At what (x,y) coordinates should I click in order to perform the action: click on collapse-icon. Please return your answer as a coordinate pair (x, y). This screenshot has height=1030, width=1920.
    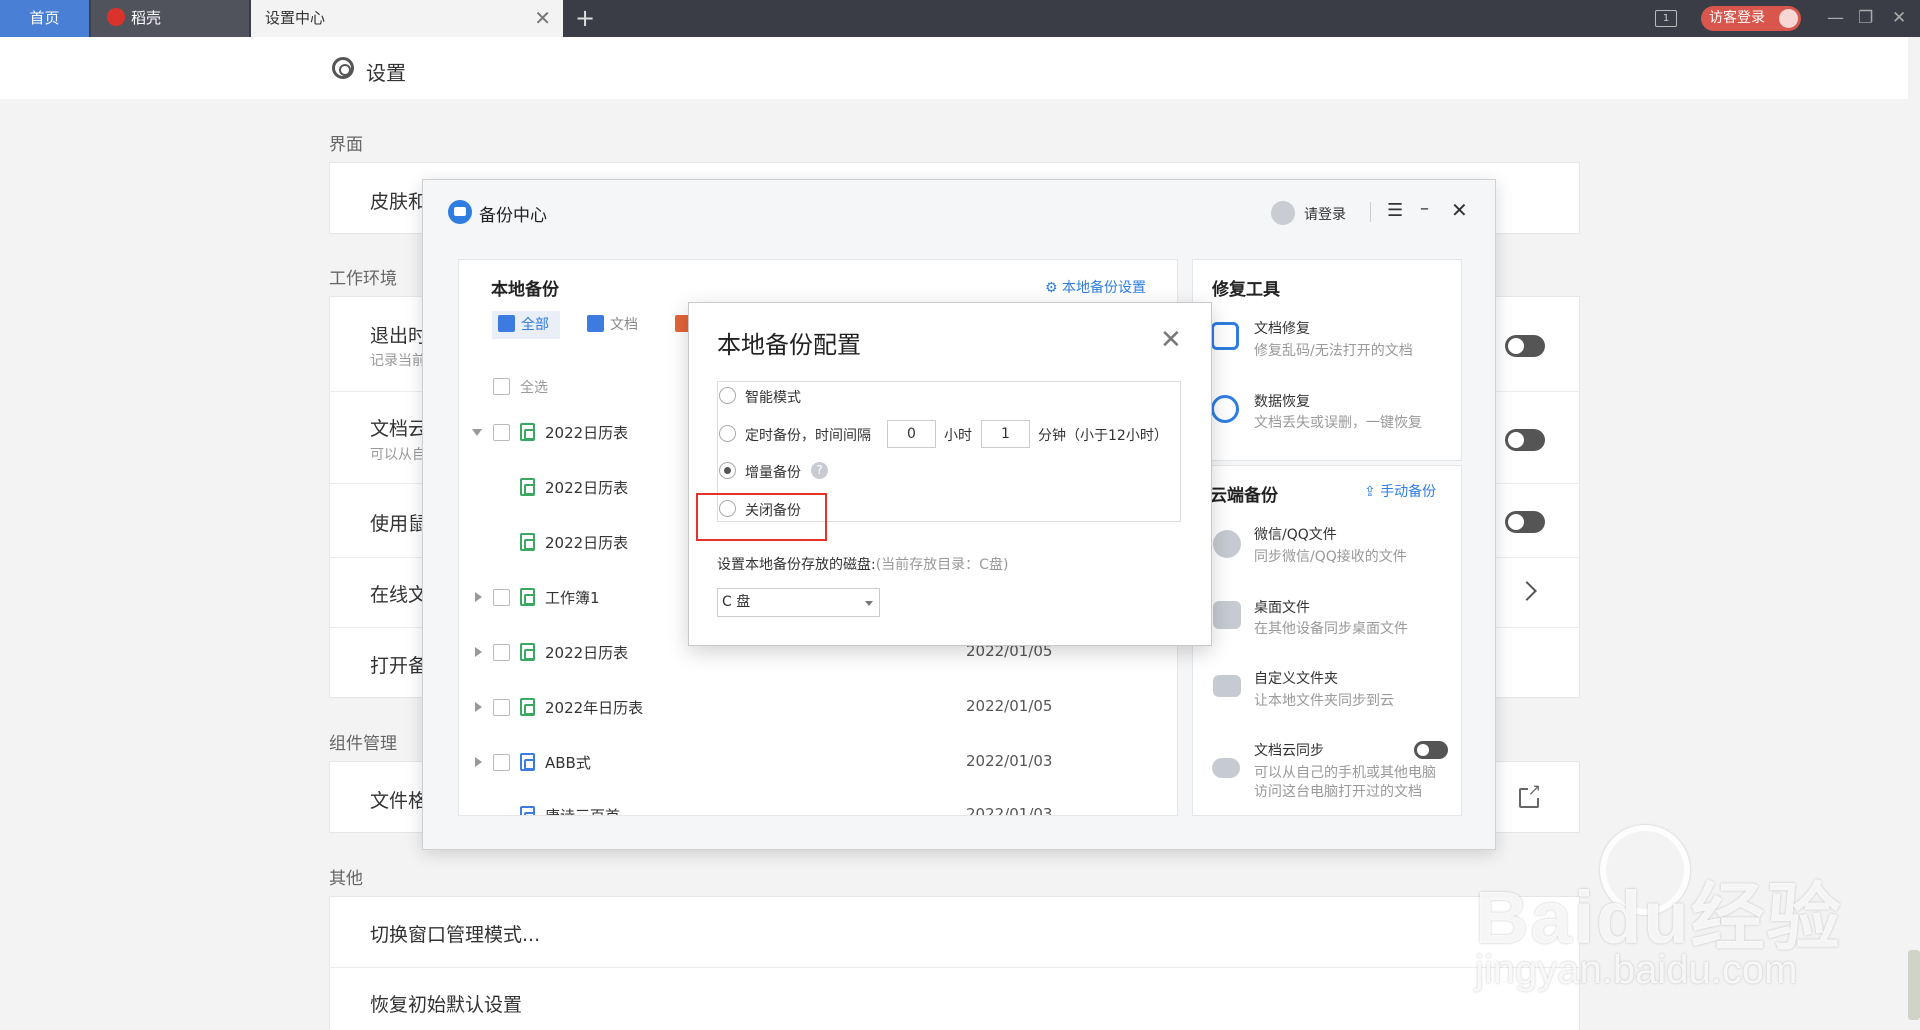
    Looking at the image, I should click on (477, 432).